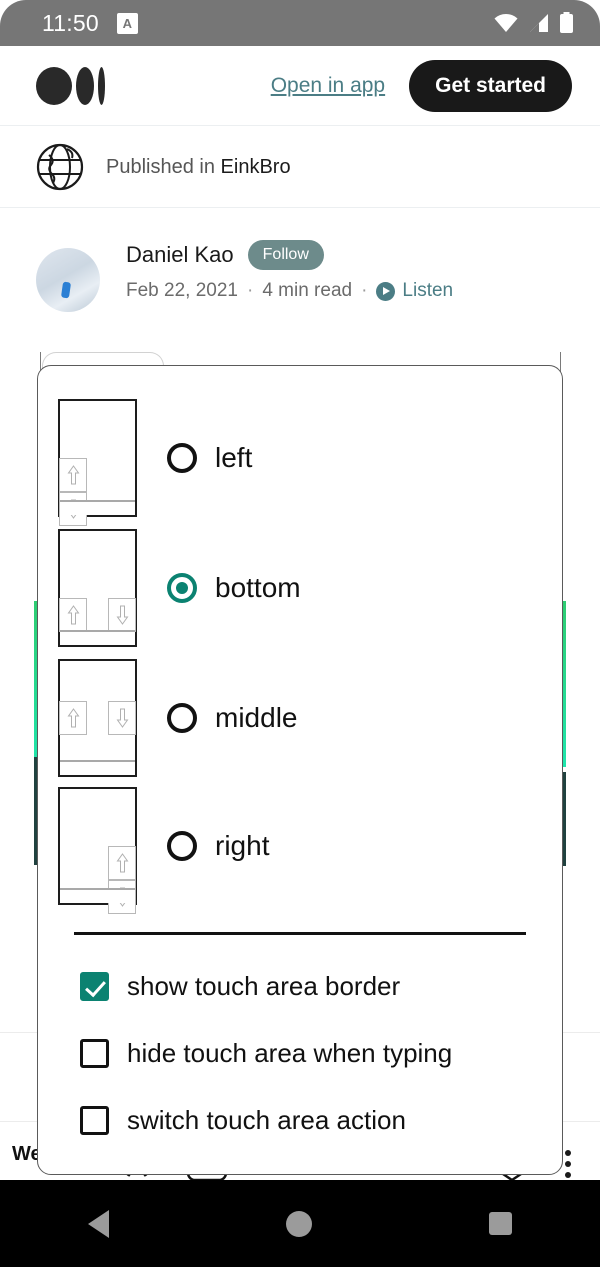 The width and height of the screenshot is (600, 1267). Describe the element at coordinates (234, 457) in the screenshot. I see `option-label-left: left` at that location.